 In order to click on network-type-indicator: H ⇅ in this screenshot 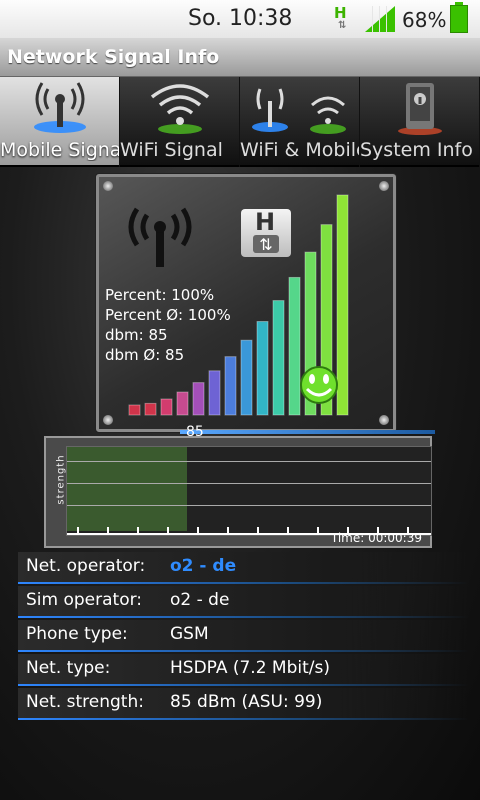, I will do `click(340, 17)`.